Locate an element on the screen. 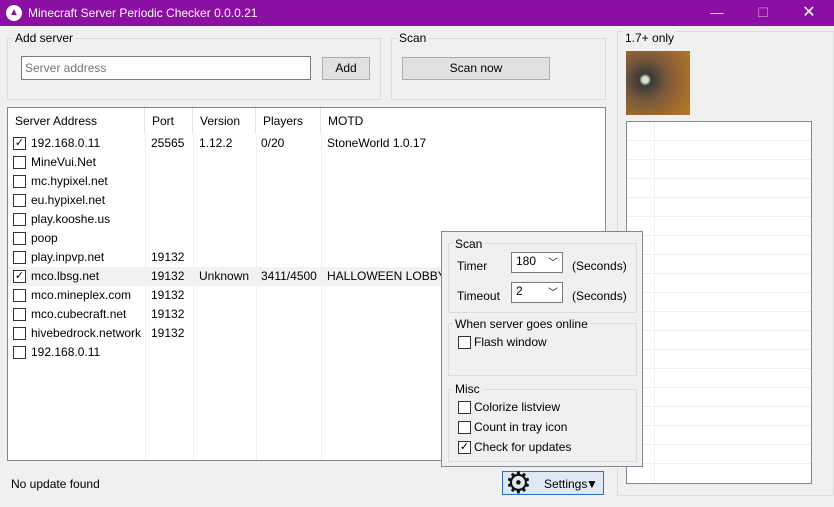 Image resolution: width=834 pixels, height=507 pixels. cell-motd: StoneWorld 1.0.17 is located at coordinates (377, 143).